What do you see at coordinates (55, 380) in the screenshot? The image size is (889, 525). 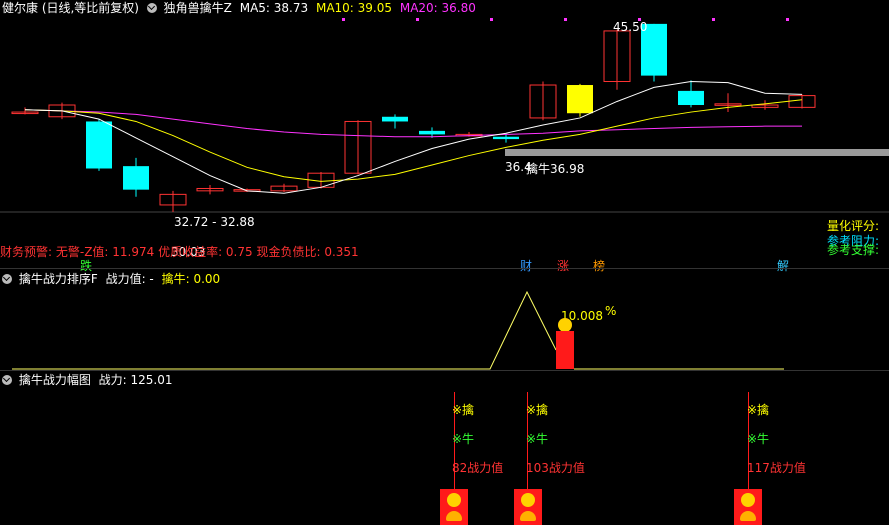 I see `panel3-title: 擒牛战力幅图` at bounding box center [55, 380].